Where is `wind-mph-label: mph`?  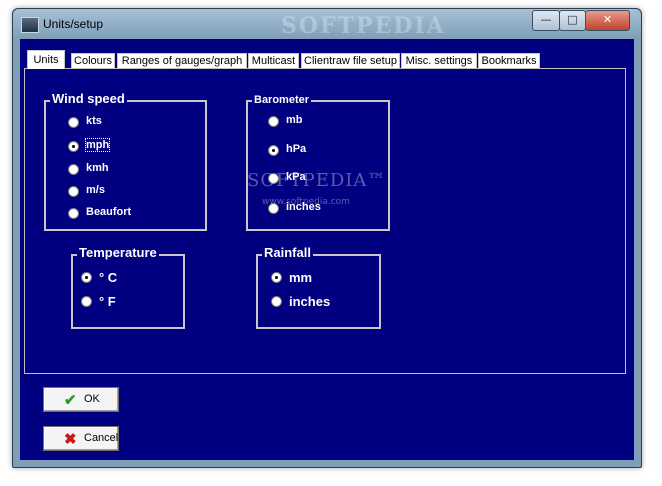
wind-mph-label: mph is located at coordinates (97, 145).